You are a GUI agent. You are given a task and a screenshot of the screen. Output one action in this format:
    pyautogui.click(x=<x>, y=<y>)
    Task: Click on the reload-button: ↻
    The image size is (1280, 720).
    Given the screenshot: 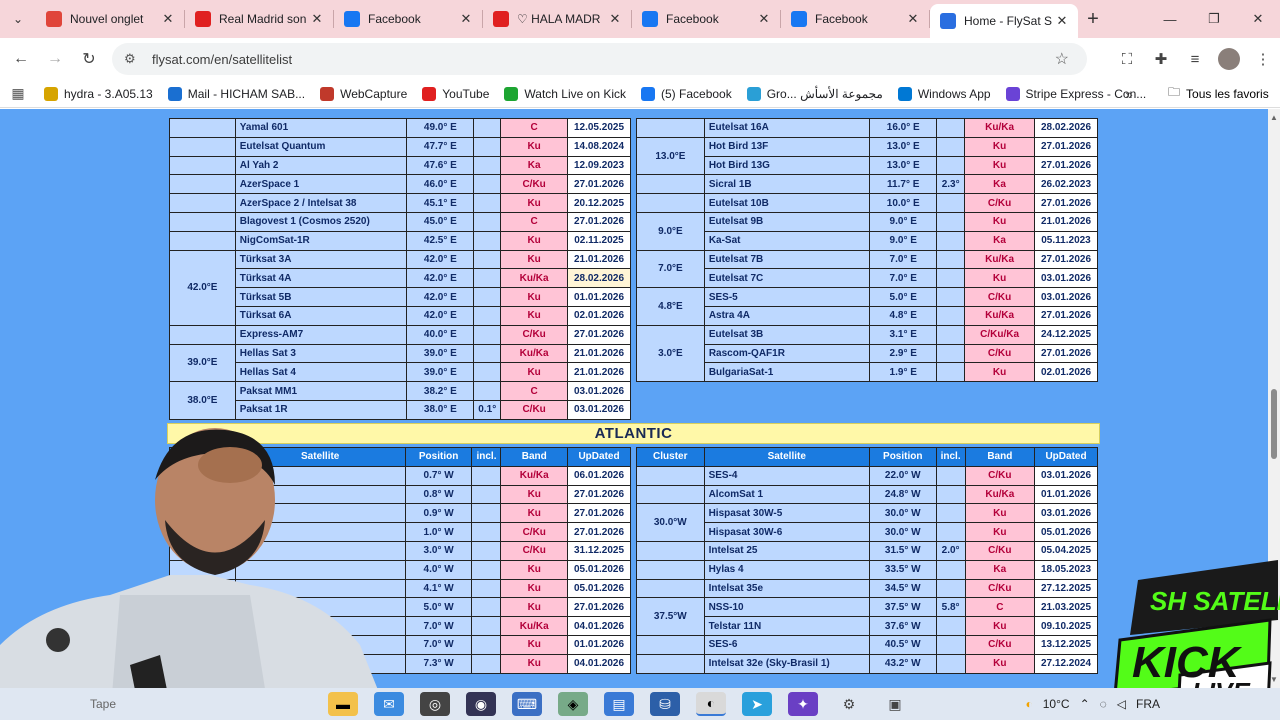 What is the action you would take?
    pyautogui.click(x=89, y=59)
    